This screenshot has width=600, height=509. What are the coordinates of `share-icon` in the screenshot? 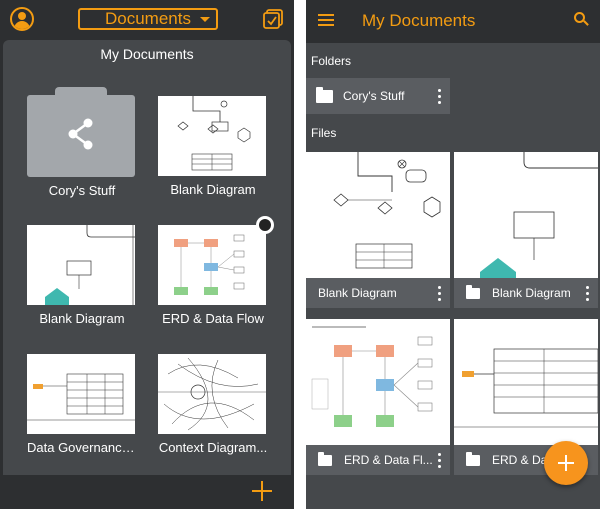 It's located at (80, 134).